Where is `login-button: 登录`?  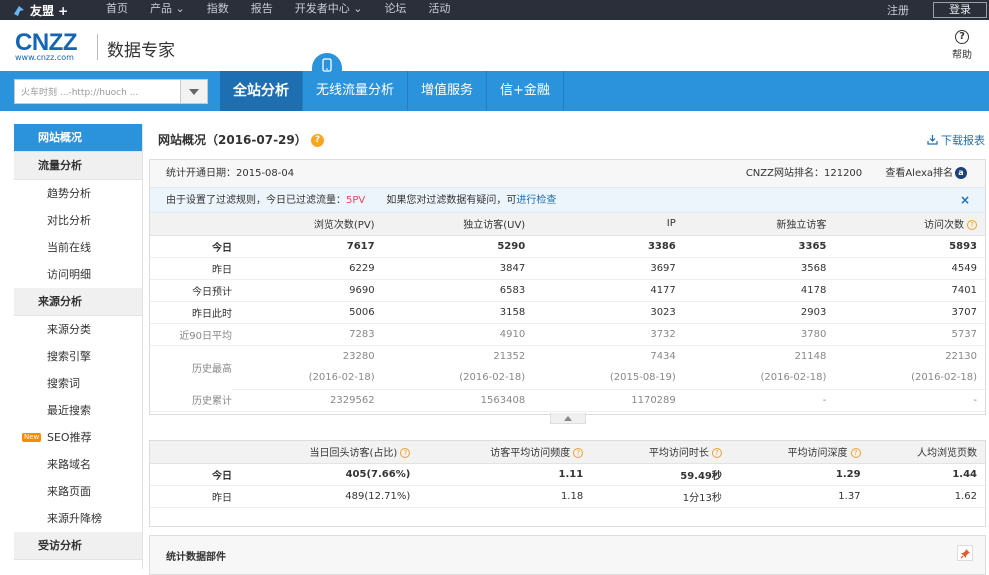
login-button: 登录 is located at coordinates (960, 10).